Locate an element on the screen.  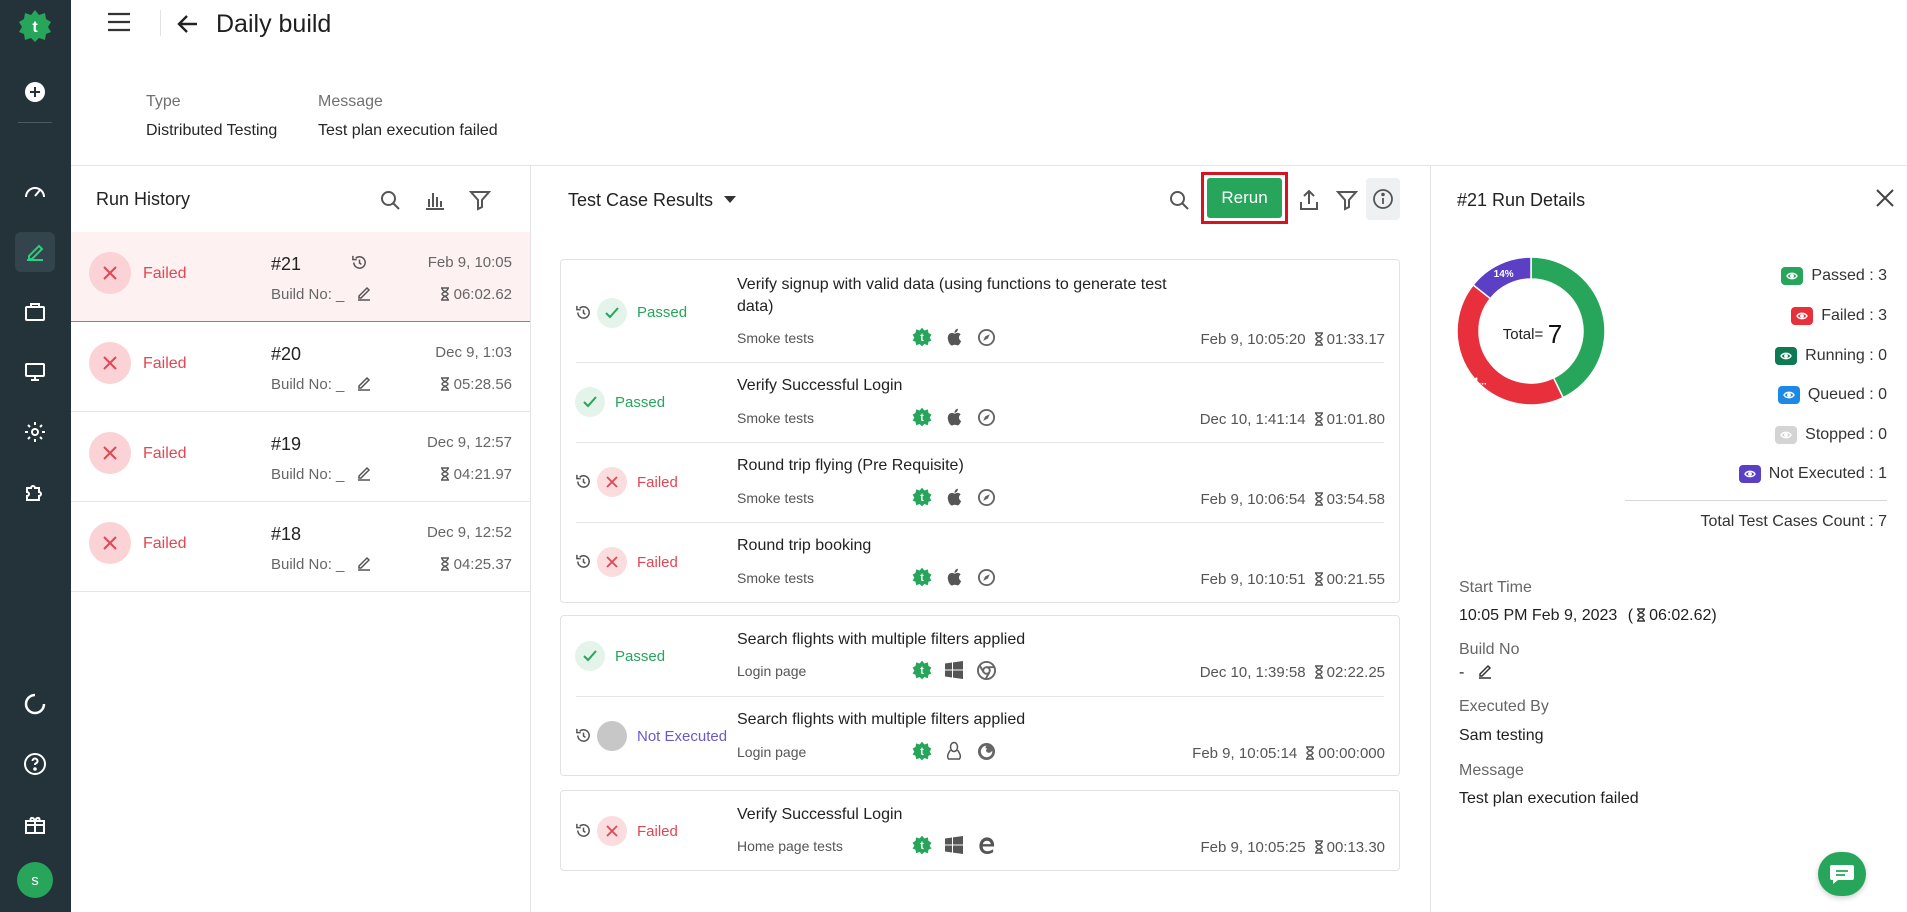
user-avatar: s is located at coordinates (35, 880).